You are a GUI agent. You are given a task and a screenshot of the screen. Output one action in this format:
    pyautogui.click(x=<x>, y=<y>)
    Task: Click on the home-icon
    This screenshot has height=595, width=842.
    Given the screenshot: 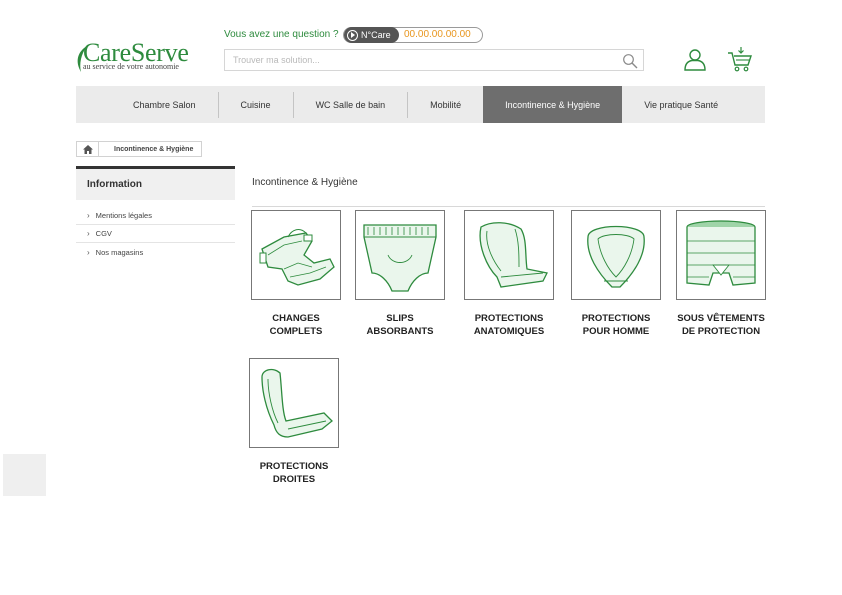 What is the action you would take?
    pyautogui.click(x=87, y=149)
    